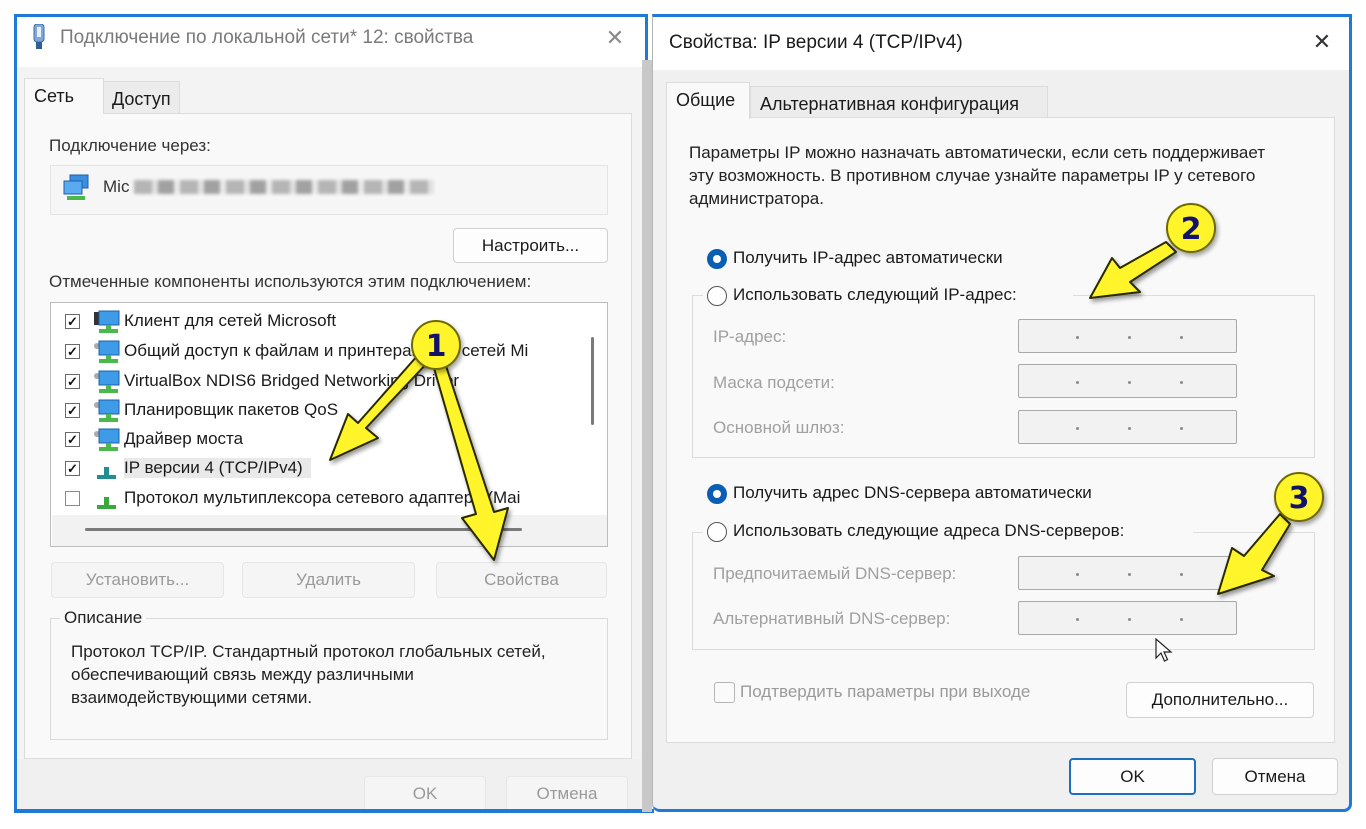  I want to click on adapter-monitors-icon, so click(76, 187).